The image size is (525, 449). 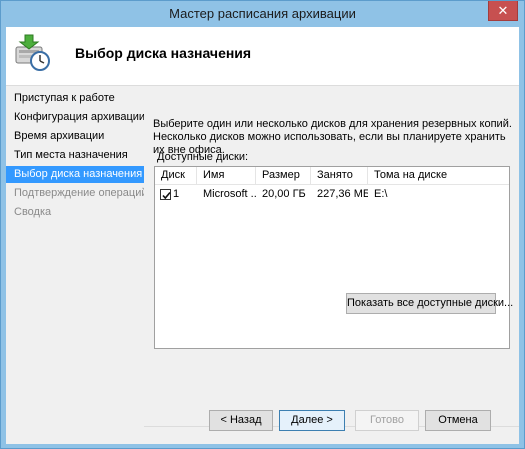 What do you see at coordinates (458, 420) in the screenshot?
I see `cancel-button: Отмена` at bounding box center [458, 420].